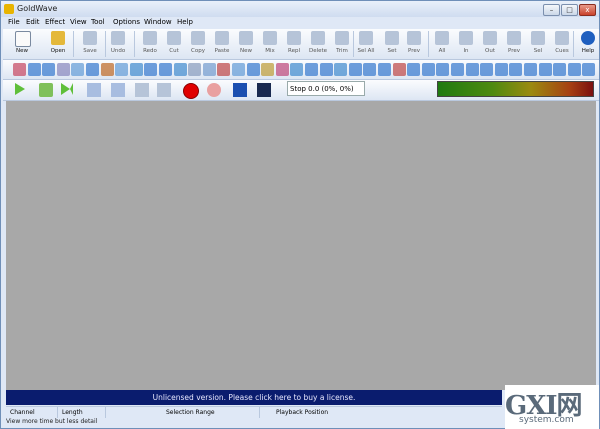 Image resolution: width=600 pixels, height=429 pixels. I want to click on fast-forward-icon, so click(118, 90).